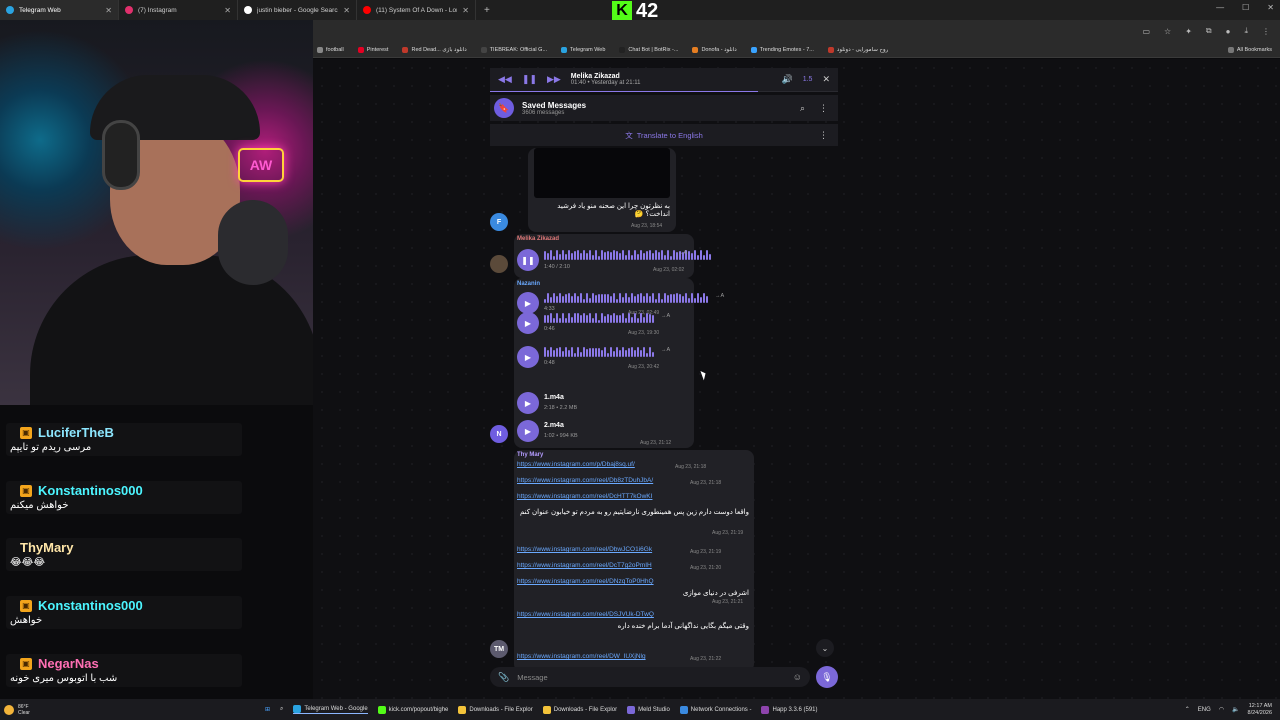 The height and width of the screenshot is (720, 1280). What do you see at coordinates (487, 10) in the screenshot?
I see `new-tab-icon: +` at bounding box center [487, 10].